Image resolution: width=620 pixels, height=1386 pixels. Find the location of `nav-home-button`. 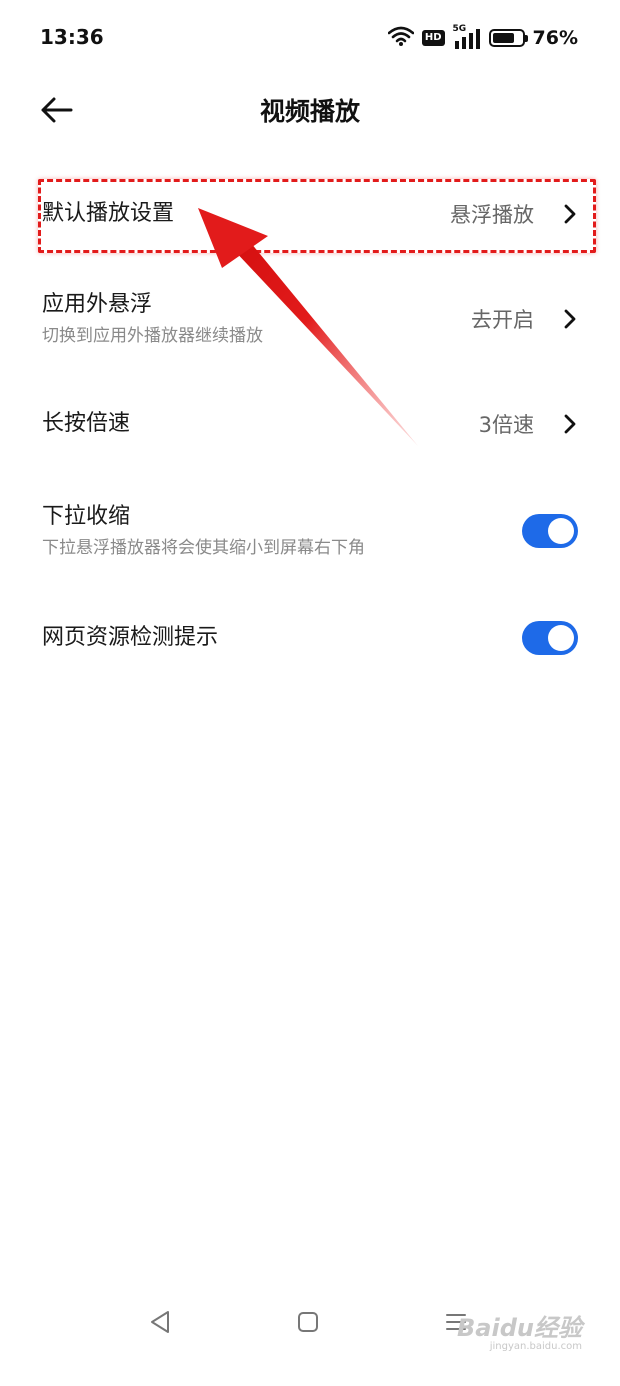

nav-home-button is located at coordinates (308, 1322).